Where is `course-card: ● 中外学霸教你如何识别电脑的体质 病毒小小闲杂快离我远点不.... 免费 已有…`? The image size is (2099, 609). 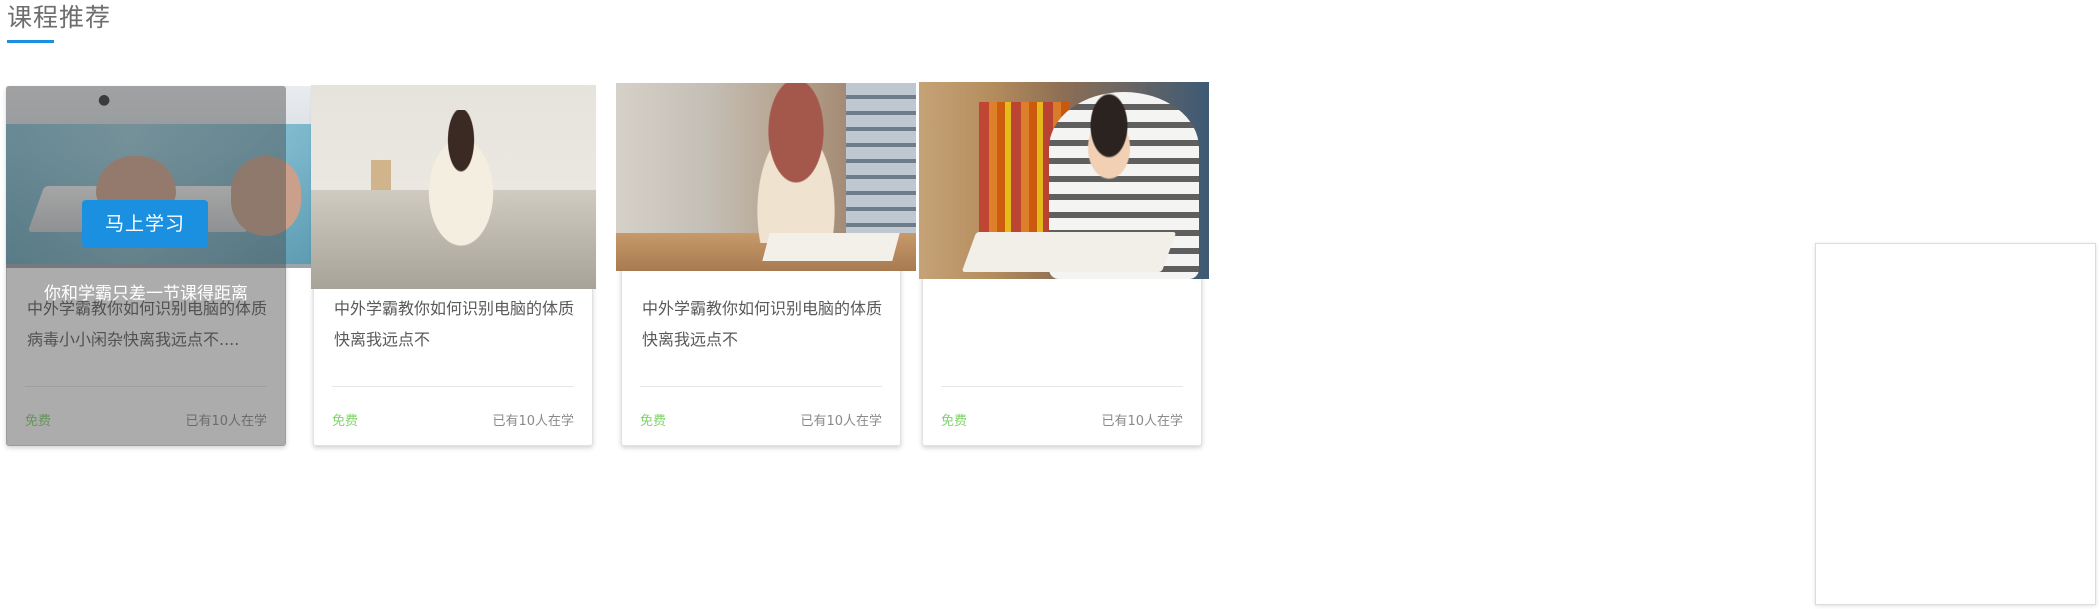
course-card: ● 中外学霸教你如何识别电脑的体质 病毒小小闲杂快离我远点不.... 免费 已有… is located at coordinates (159, 266).